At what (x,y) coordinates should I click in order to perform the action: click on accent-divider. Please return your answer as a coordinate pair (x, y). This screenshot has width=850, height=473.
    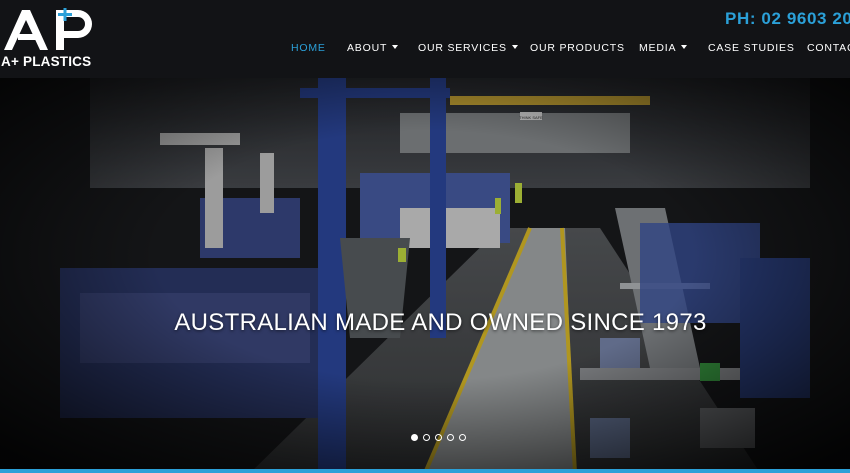
    Looking at the image, I should click on (425, 471).